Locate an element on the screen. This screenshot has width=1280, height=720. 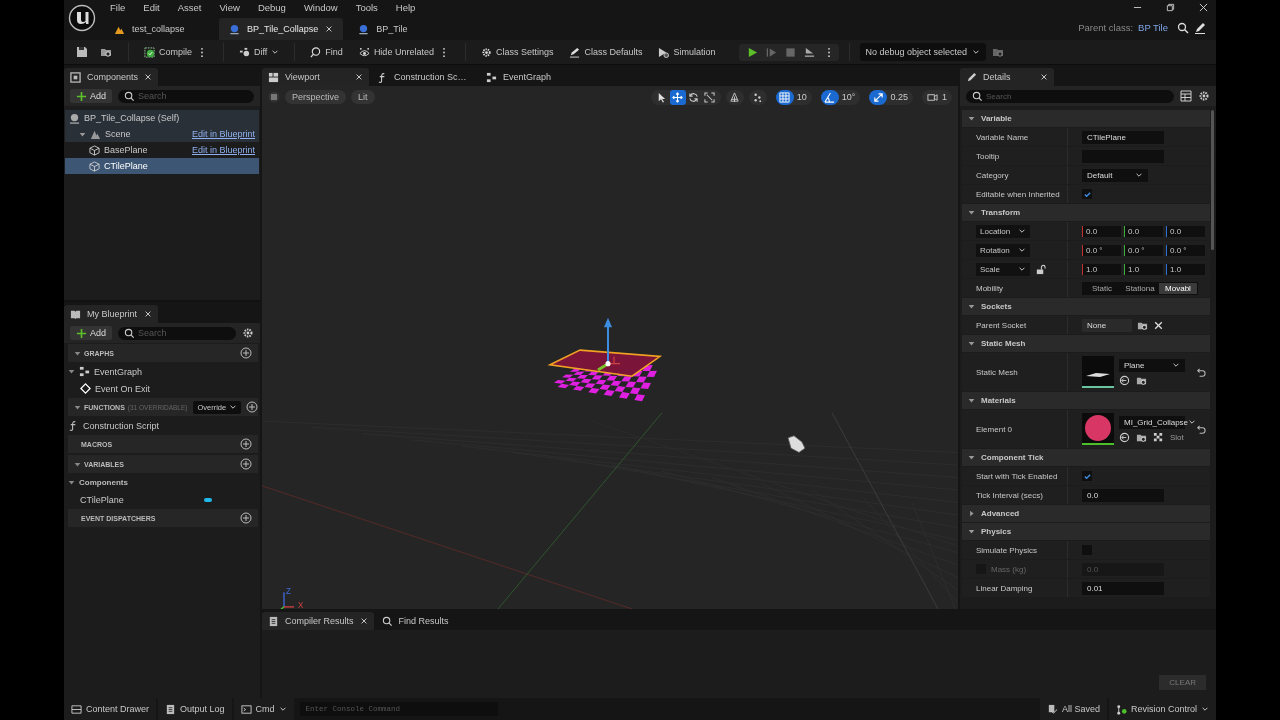
section-header: Sockets is located at coordinates (1086, 306).